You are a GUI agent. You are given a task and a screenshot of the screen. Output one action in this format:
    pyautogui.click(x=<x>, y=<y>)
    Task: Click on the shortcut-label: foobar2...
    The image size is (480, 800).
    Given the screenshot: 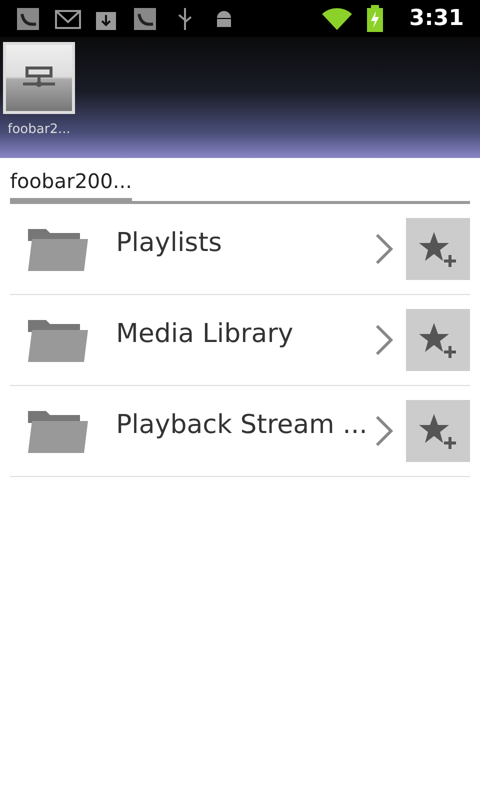 What is the action you would take?
    pyautogui.click(x=39, y=130)
    